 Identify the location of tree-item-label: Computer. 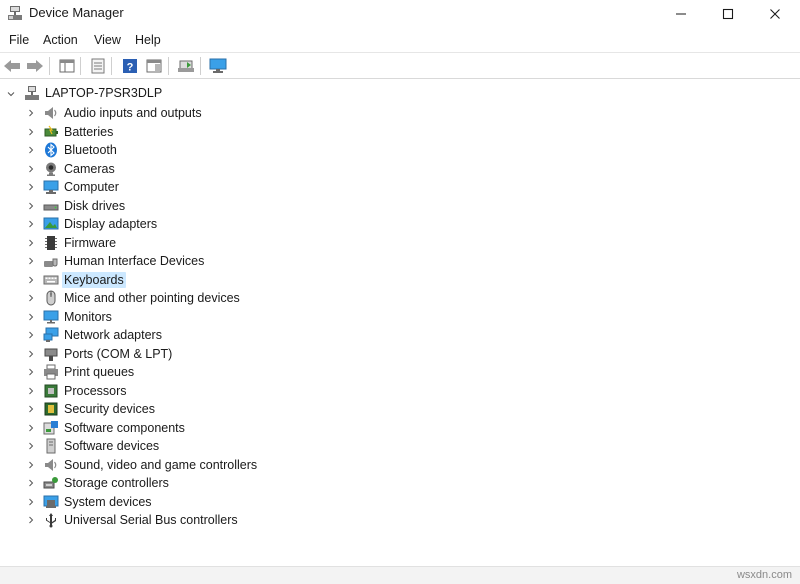
(91, 187).